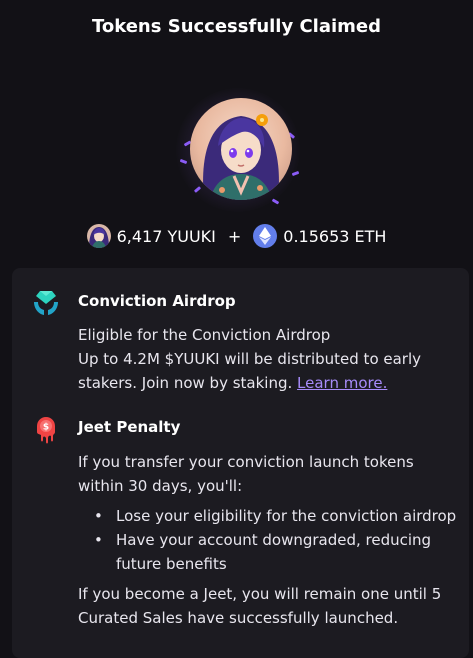 Image resolution: width=473 pixels, height=658 pixels. What do you see at coordinates (166, 236) in the screenshot?
I see `yuuki-amount: 6,417 YUUKI` at bounding box center [166, 236].